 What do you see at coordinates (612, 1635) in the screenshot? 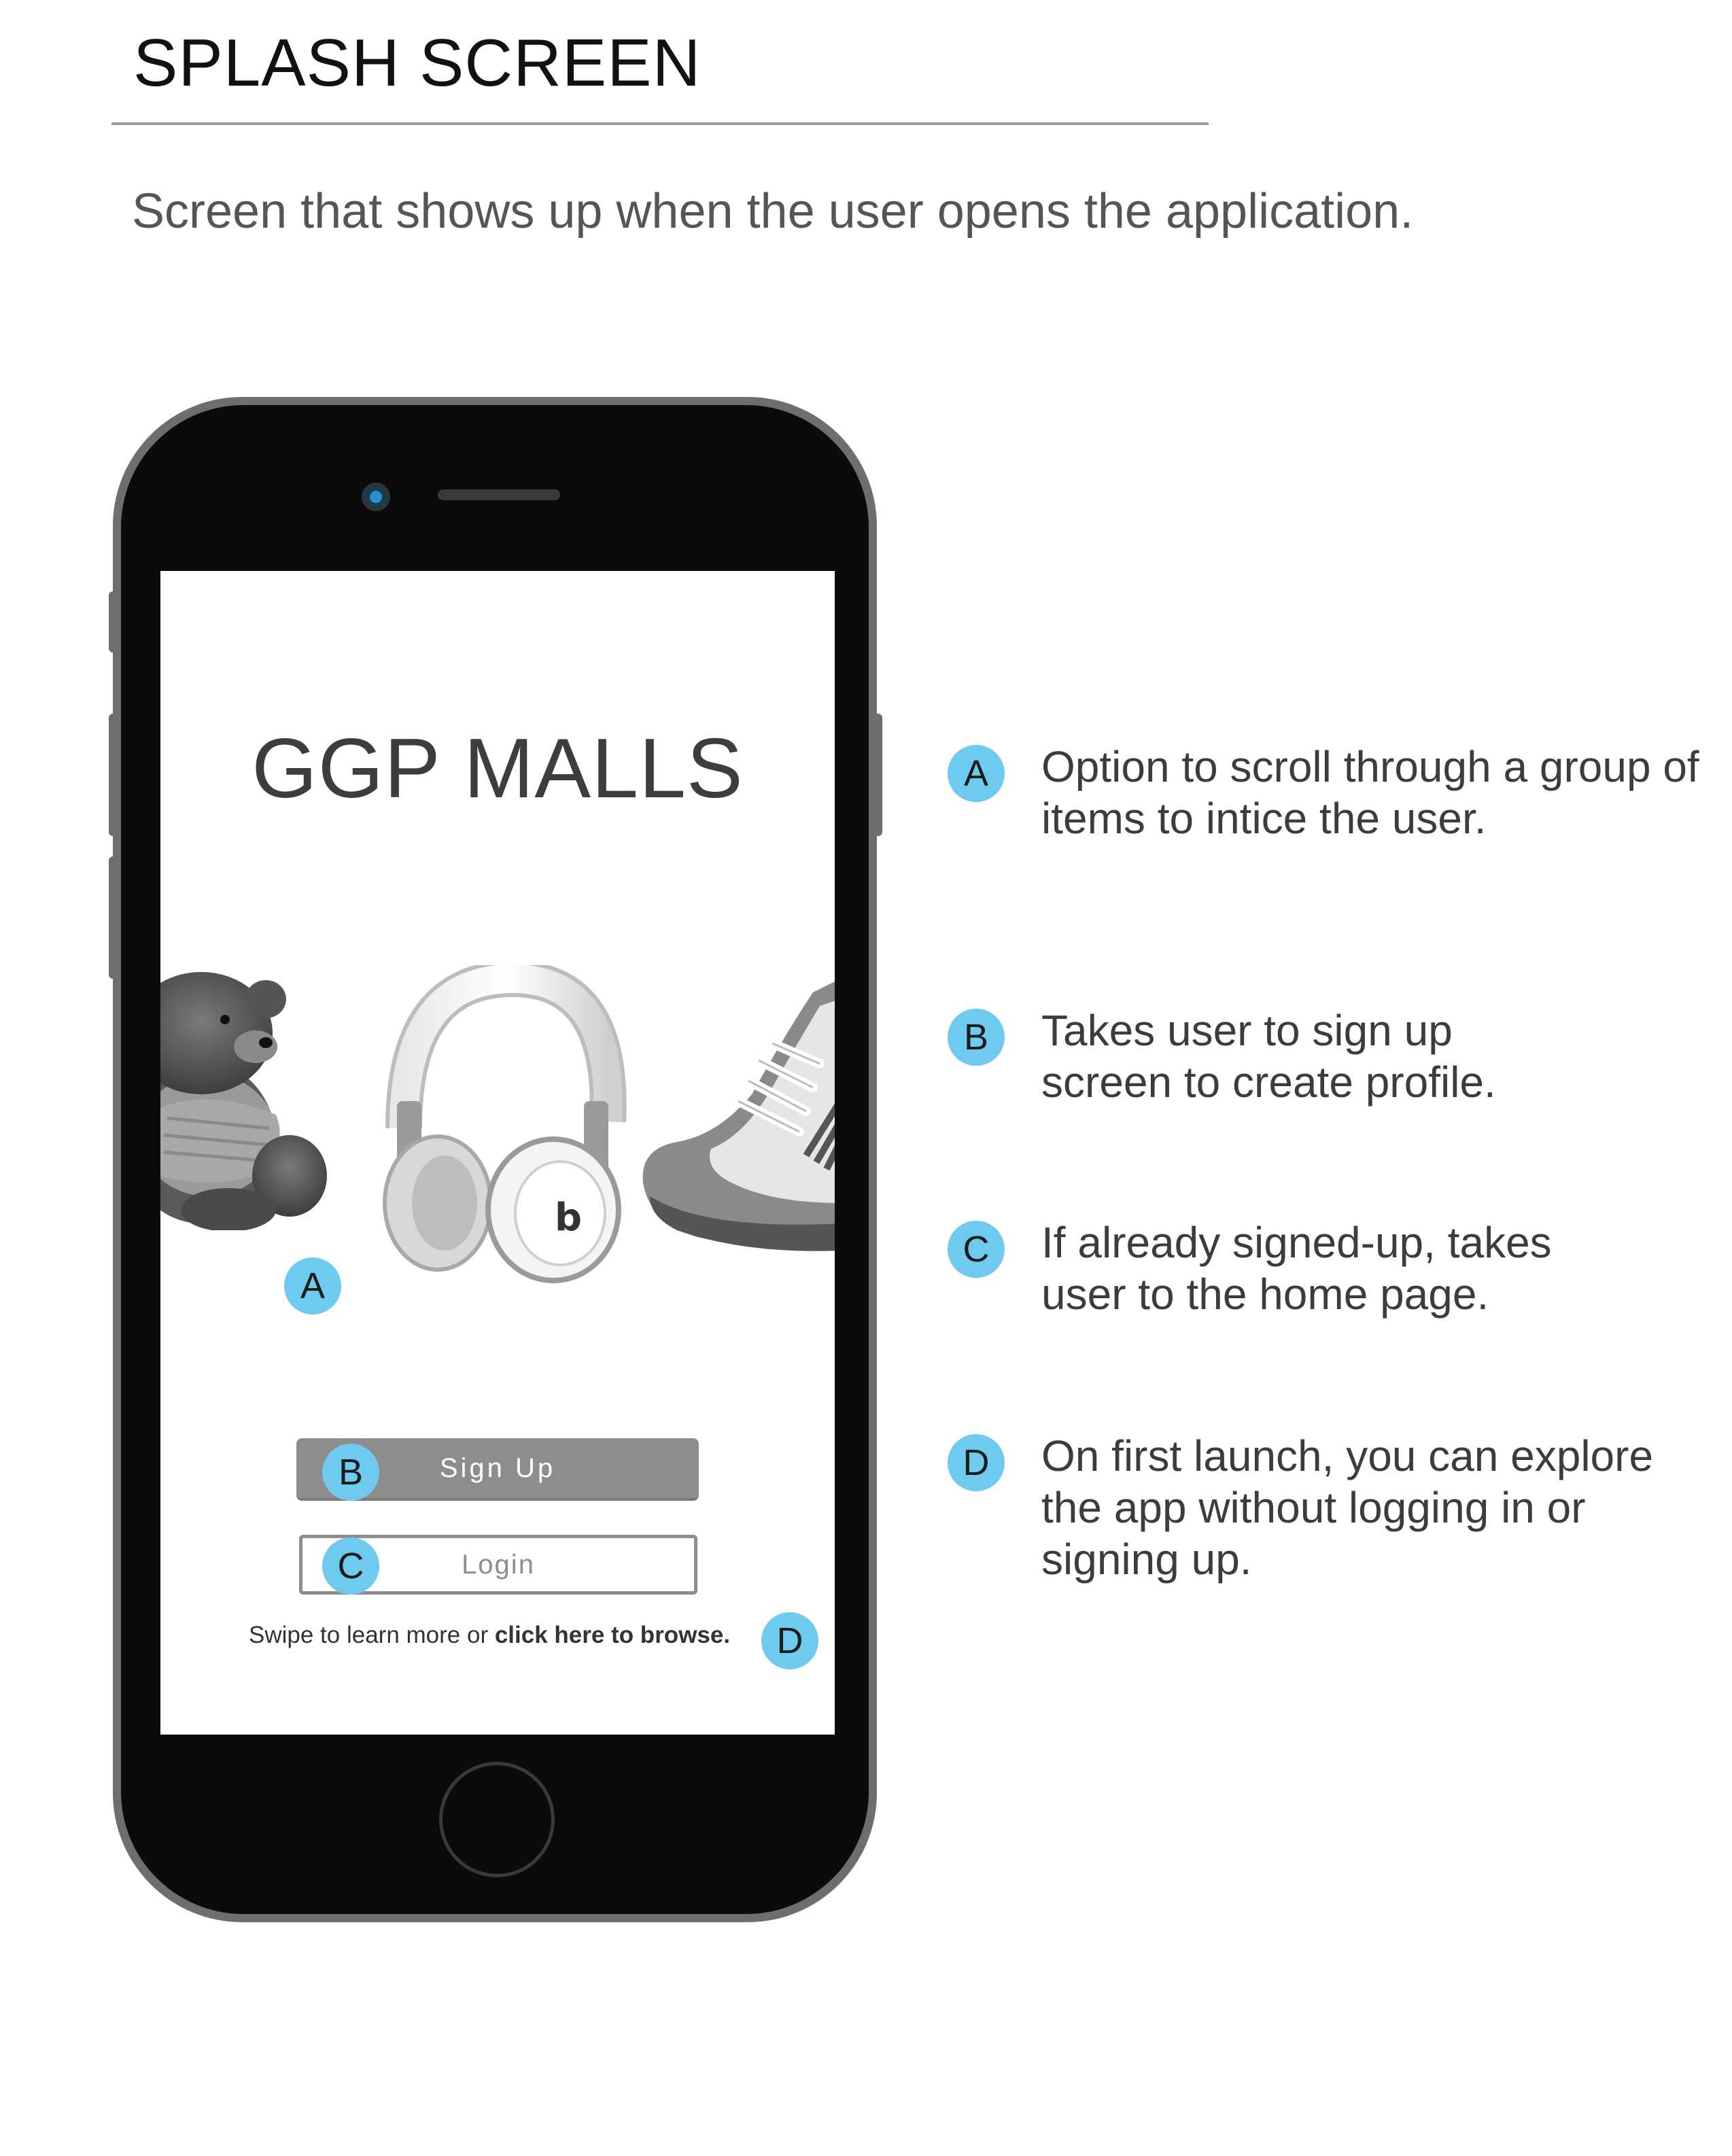
I see `browse-link: click here to browse.` at bounding box center [612, 1635].